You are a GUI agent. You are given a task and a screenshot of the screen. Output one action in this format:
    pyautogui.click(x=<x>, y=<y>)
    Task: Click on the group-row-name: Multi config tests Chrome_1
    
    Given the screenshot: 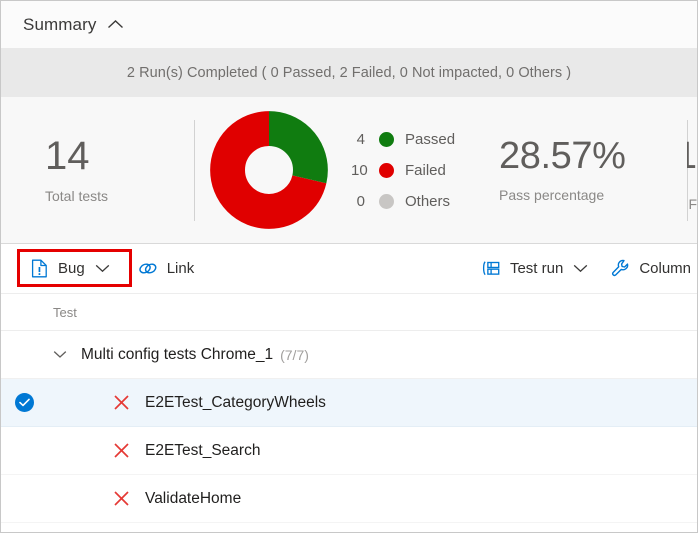 What is the action you would take?
    pyautogui.click(x=177, y=354)
    